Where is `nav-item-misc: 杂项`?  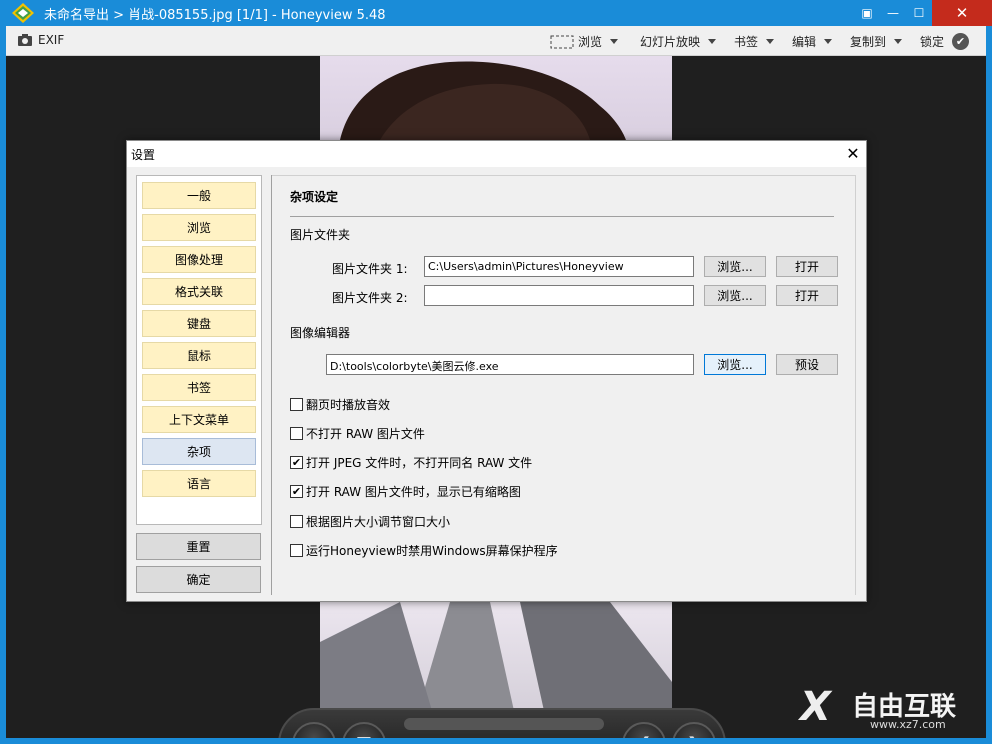 nav-item-misc: 杂项 is located at coordinates (199, 451).